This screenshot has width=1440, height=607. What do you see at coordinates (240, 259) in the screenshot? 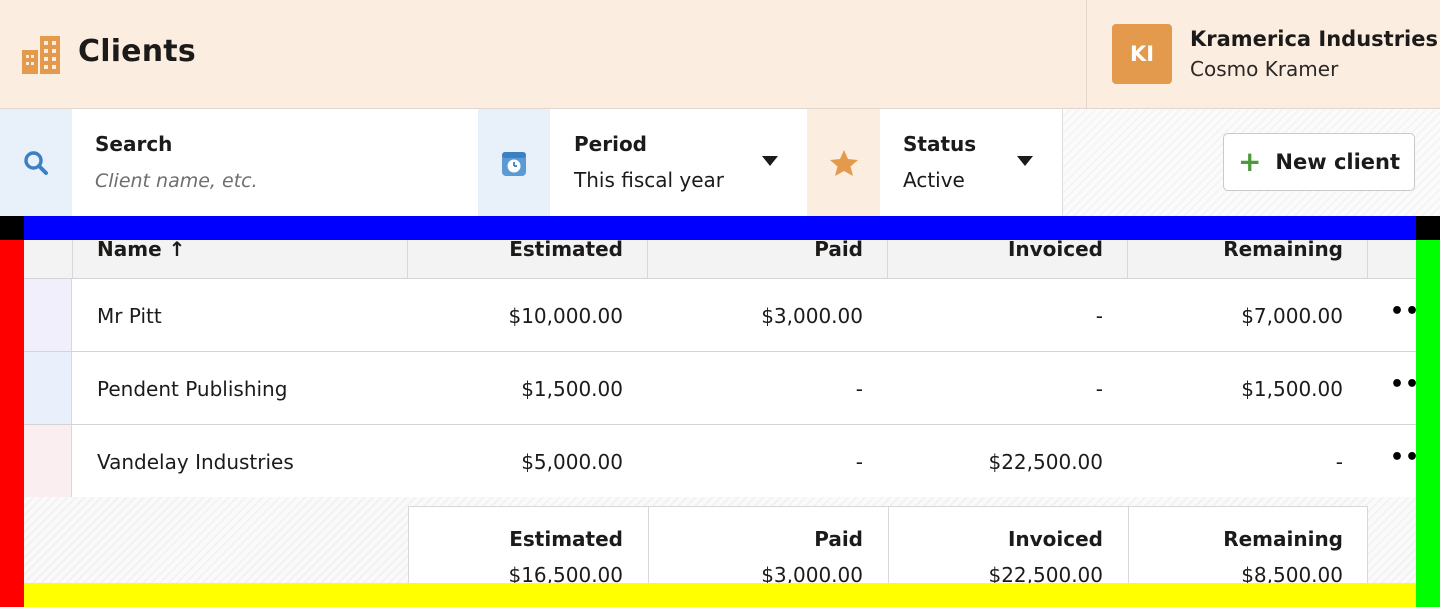
I see `column-header-name: Name ↑` at bounding box center [240, 259].